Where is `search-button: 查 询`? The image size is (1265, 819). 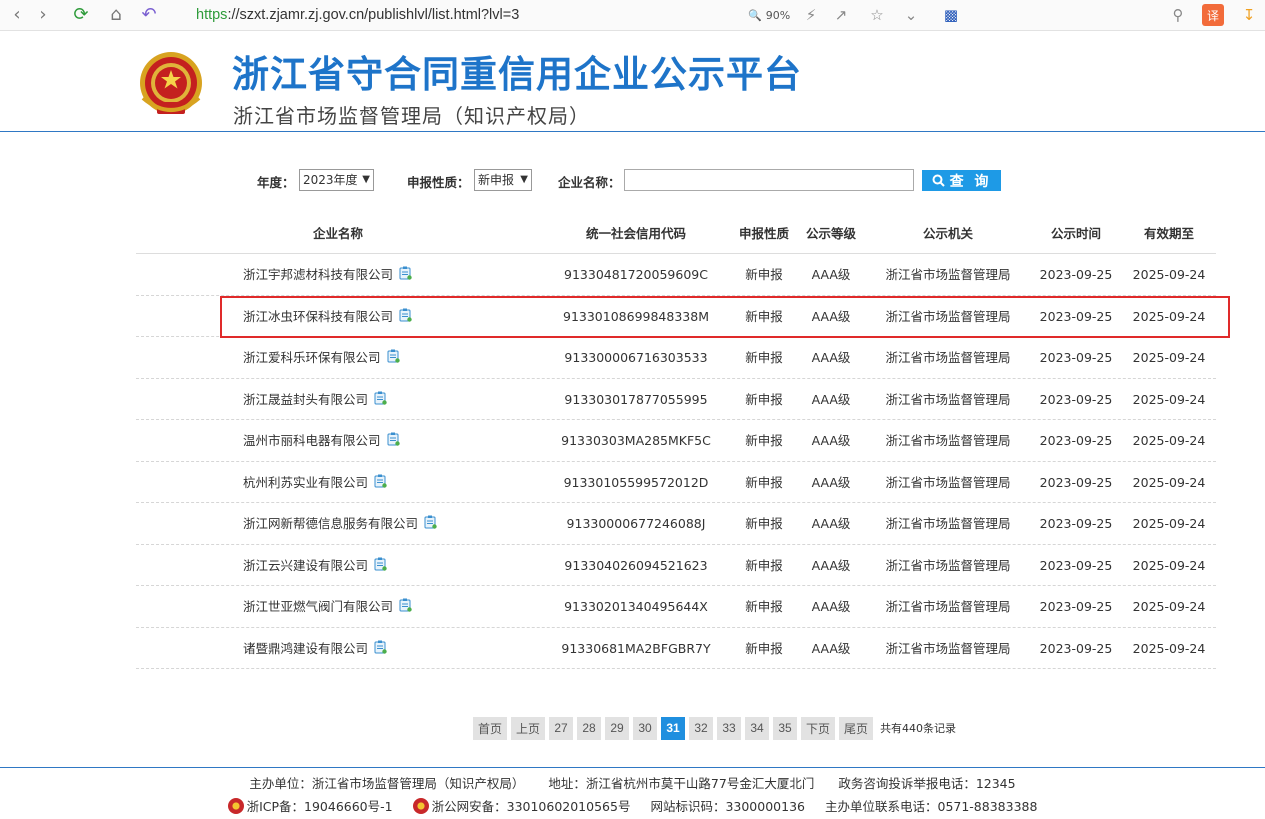 search-button: 查 询 is located at coordinates (961, 180).